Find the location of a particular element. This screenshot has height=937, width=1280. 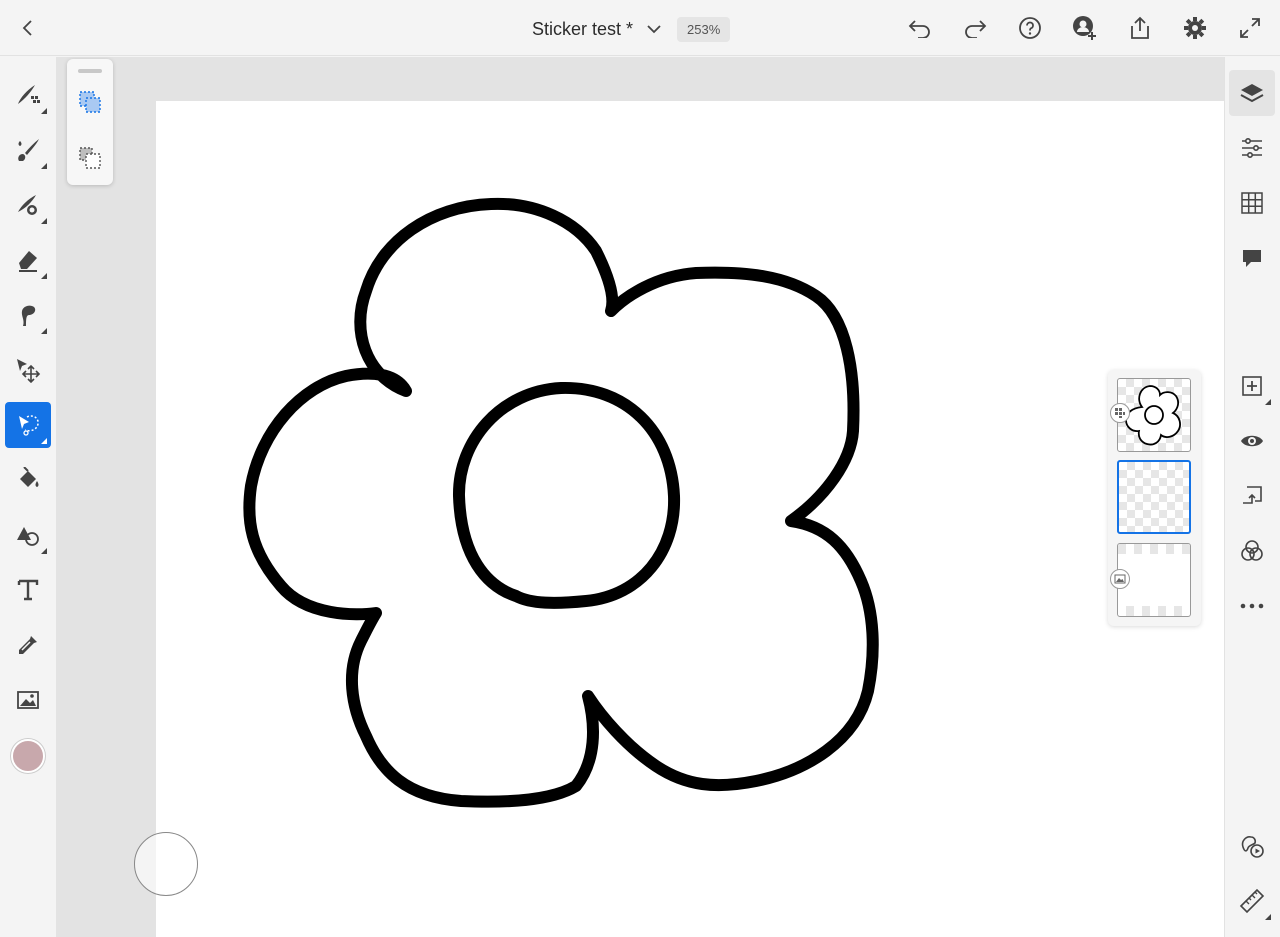

lasso-selection-icon is located at coordinates (29, 425).